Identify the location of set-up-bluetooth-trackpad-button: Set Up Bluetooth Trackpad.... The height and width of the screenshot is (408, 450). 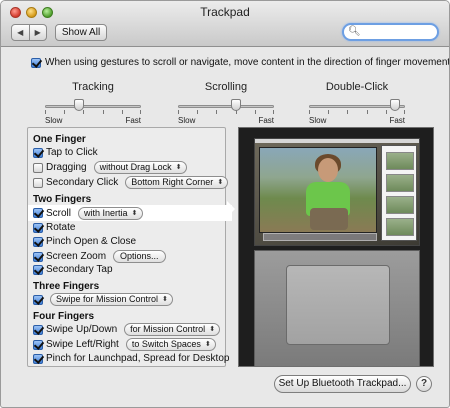
(342, 384).